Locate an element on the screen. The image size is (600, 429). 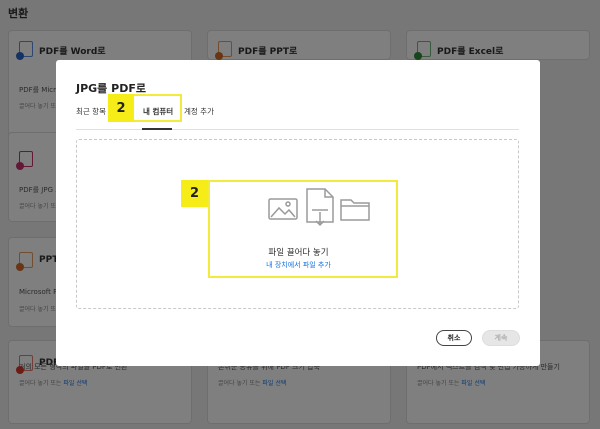
callout-highlight-dropzone is located at coordinates (303, 229).